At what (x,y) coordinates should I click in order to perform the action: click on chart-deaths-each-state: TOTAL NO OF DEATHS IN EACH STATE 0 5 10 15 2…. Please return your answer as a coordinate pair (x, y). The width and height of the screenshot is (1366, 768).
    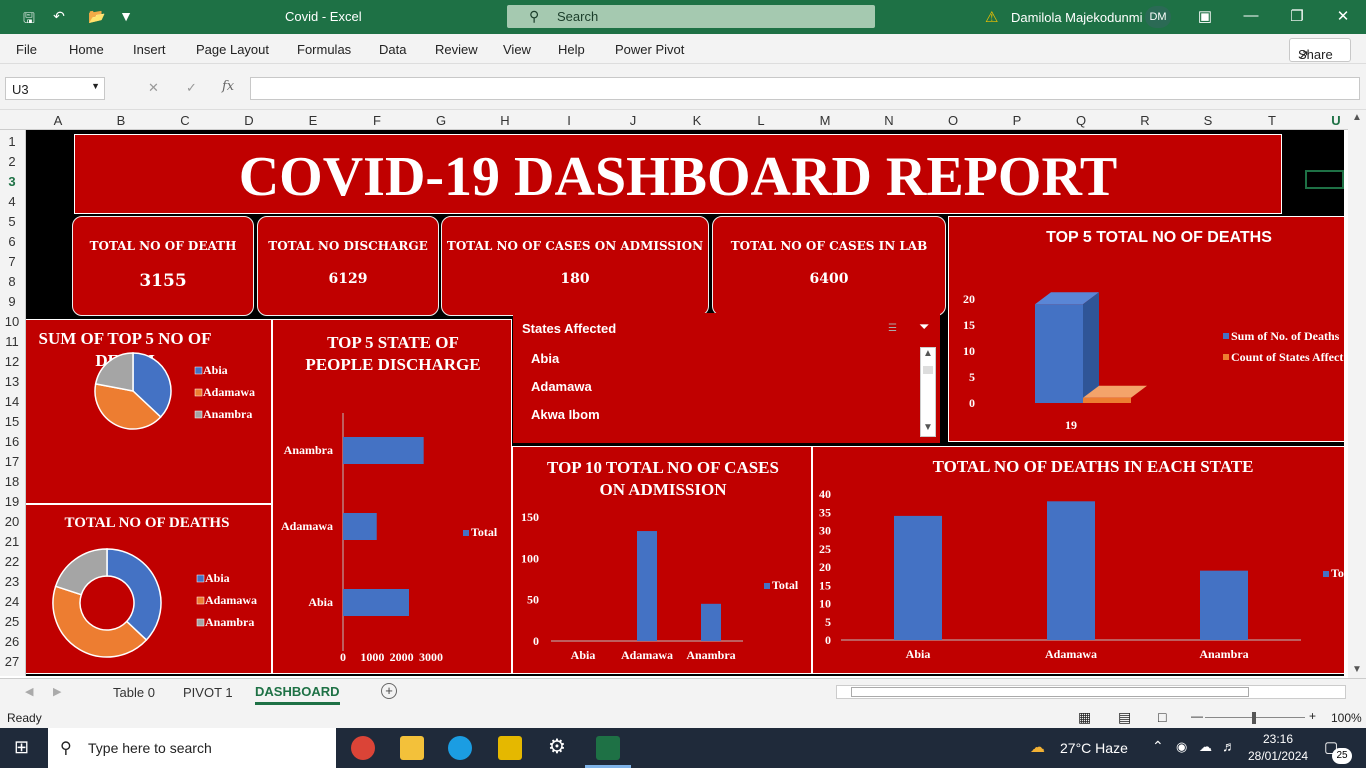
    Looking at the image, I should click on (1078, 560).